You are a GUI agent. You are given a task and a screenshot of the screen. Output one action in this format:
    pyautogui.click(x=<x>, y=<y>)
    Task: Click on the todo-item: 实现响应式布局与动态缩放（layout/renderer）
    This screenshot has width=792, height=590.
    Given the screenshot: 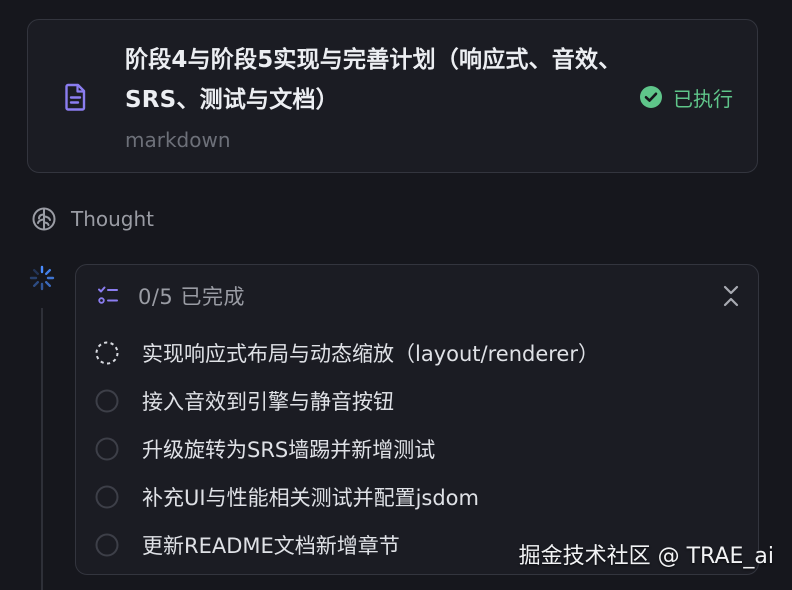 What is the action you would take?
    pyautogui.click(x=346, y=353)
    